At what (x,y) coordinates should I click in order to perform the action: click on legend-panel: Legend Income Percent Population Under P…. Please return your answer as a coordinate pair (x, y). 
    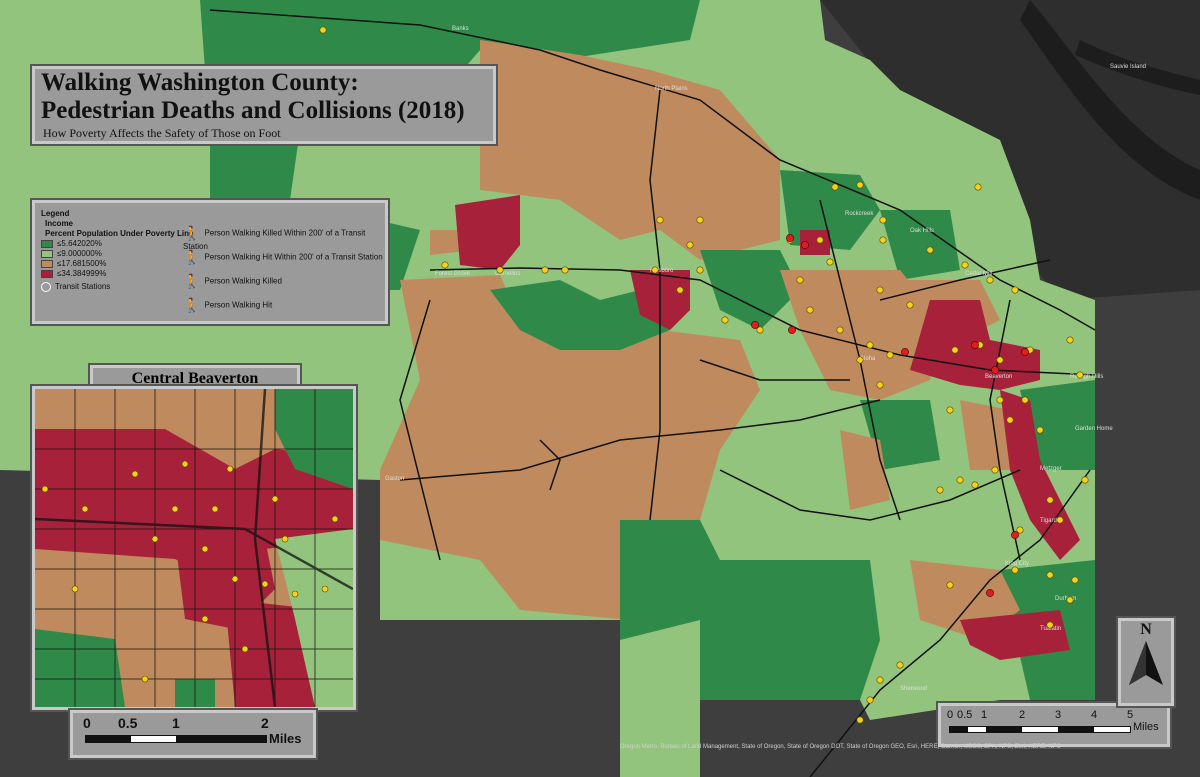
    Looking at the image, I should click on (210, 262).